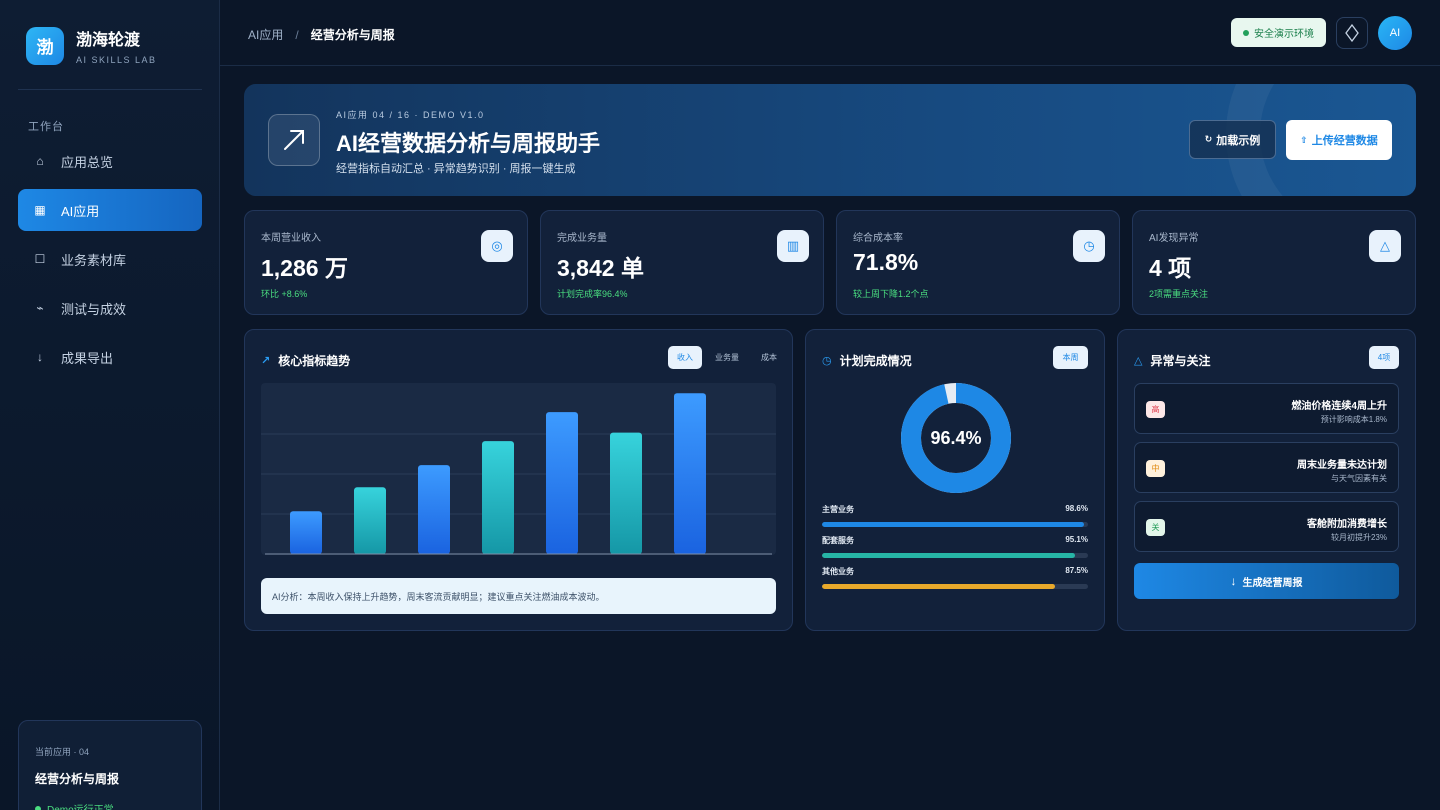  What do you see at coordinates (87, 162) in the screenshot?
I see `sidebar-item-label: 应用总览` at bounding box center [87, 162].